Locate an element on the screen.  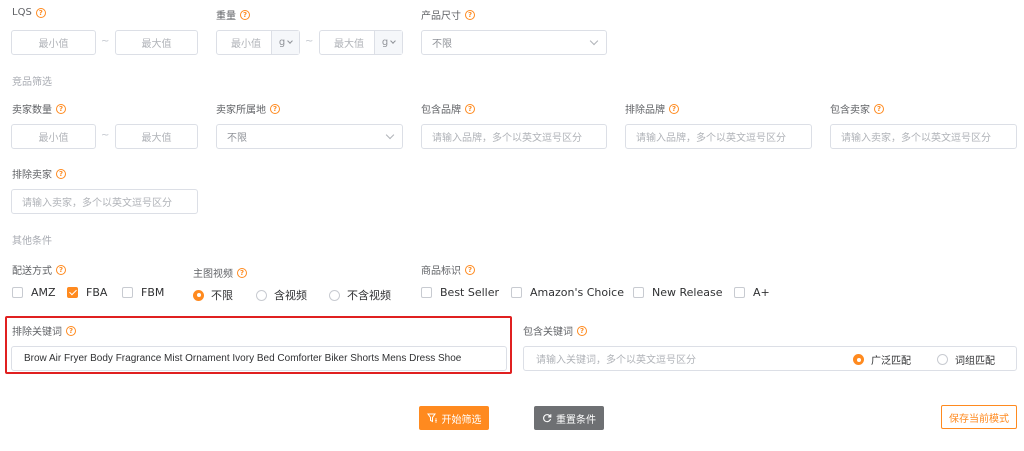
checkbox-checked is located at coordinates (72, 292).